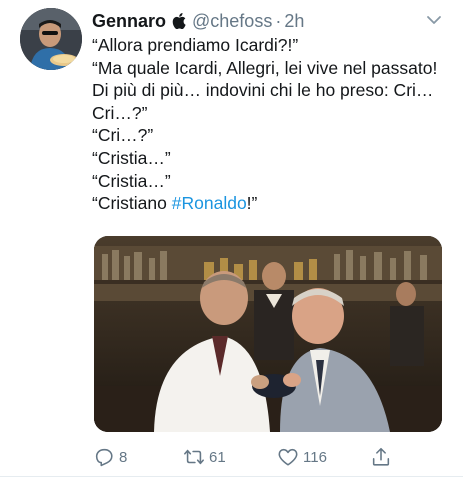  What do you see at coordinates (269, 203) in the screenshot?
I see `tweet-line-last: “Cristiano #Ronaldo!”` at bounding box center [269, 203].